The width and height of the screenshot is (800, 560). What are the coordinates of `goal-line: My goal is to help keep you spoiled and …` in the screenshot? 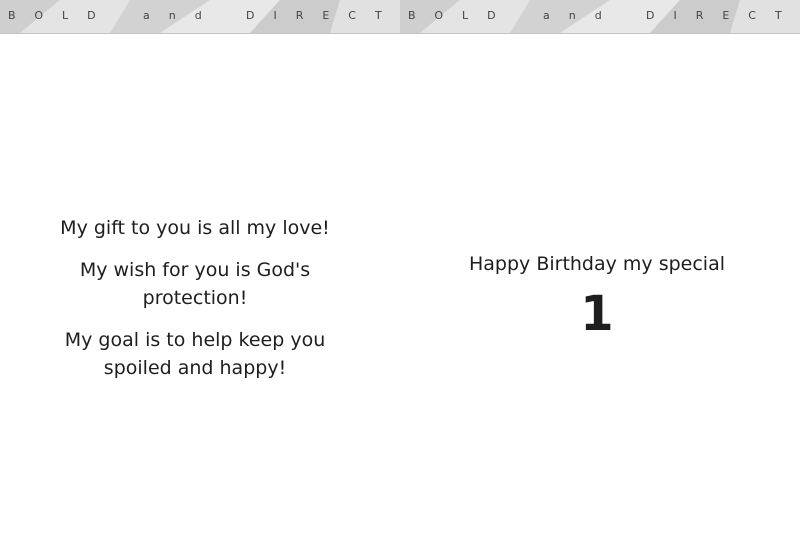 It's located at (195, 354).